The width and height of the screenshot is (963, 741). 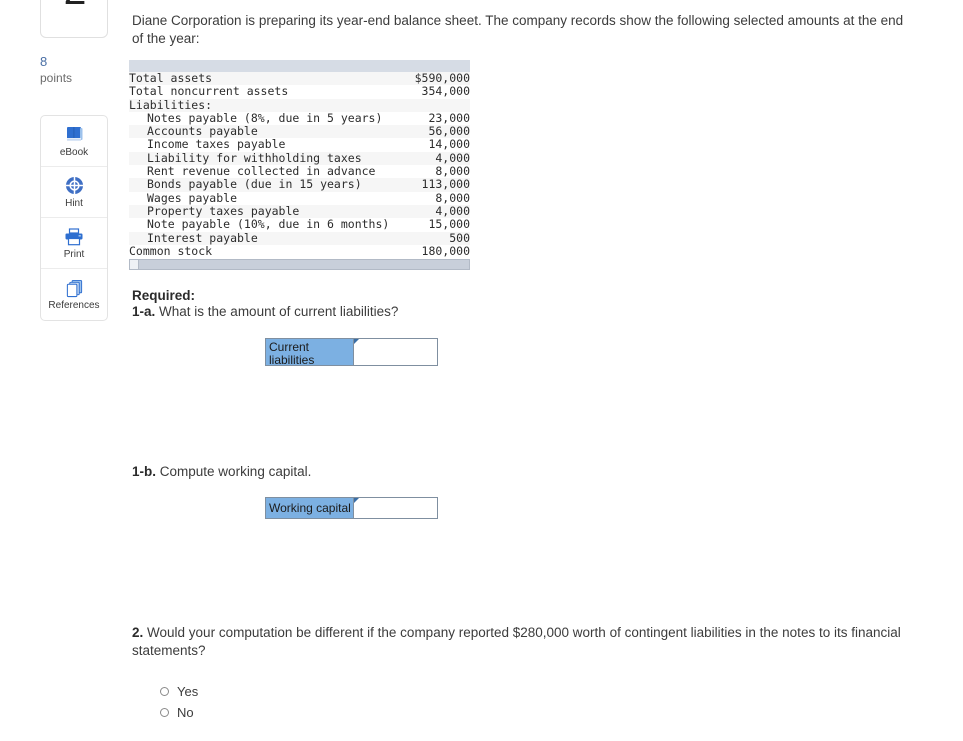 I want to click on table-cell-amount: 56,000, so click(x=440, y=131).